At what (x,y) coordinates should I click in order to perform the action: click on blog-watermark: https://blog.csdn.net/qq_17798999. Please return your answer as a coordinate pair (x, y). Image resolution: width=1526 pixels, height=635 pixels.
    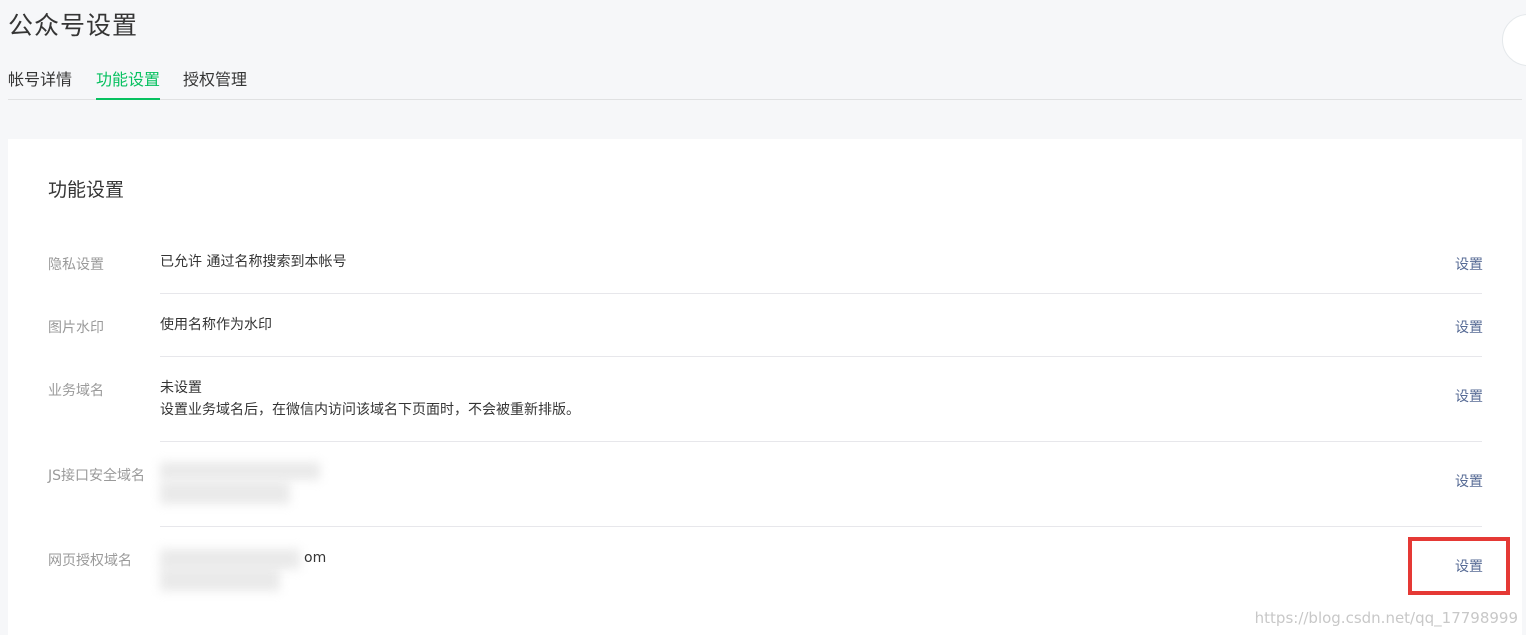
    Looking at the image, I should click on (1386, 618).